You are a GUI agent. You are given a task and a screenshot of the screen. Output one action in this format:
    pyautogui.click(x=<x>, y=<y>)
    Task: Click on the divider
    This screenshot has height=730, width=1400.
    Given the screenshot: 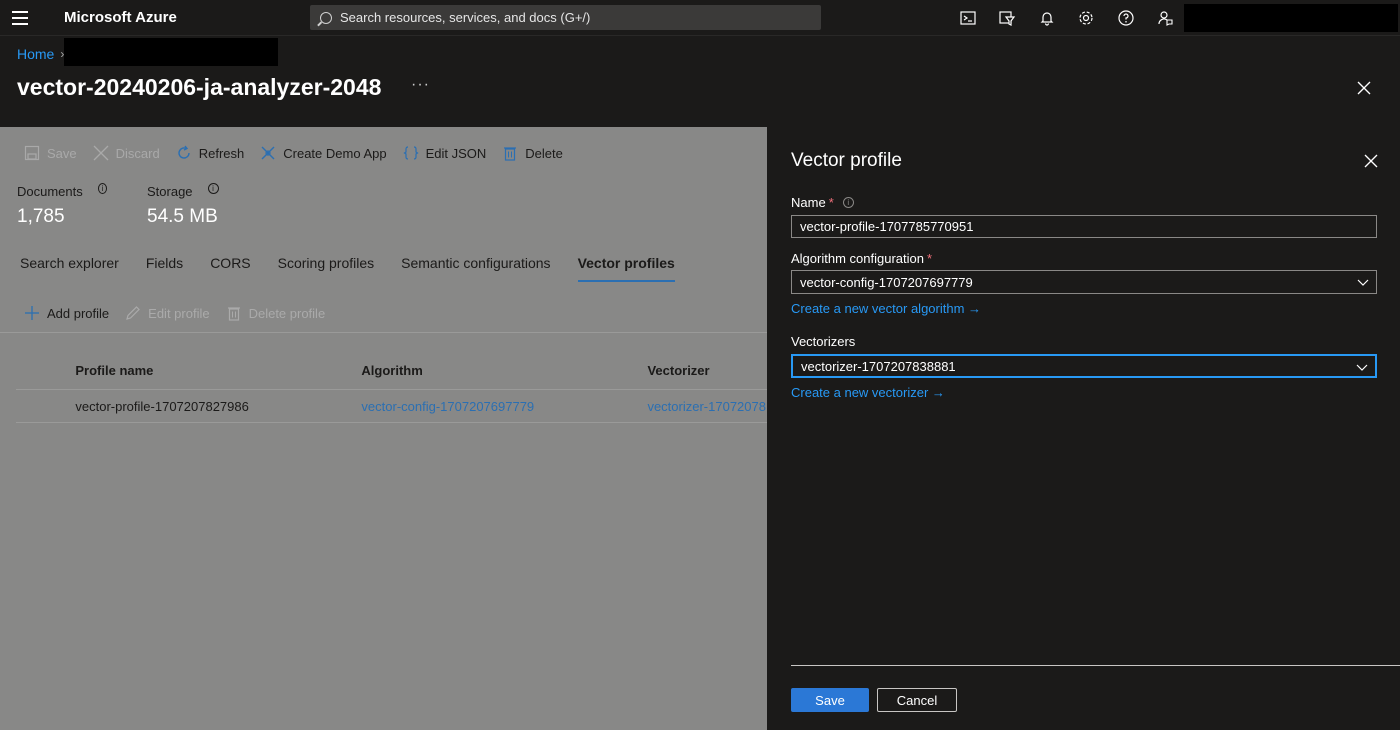 What is the action you would take?
    pyautogui.click(x=383, y=332)
    